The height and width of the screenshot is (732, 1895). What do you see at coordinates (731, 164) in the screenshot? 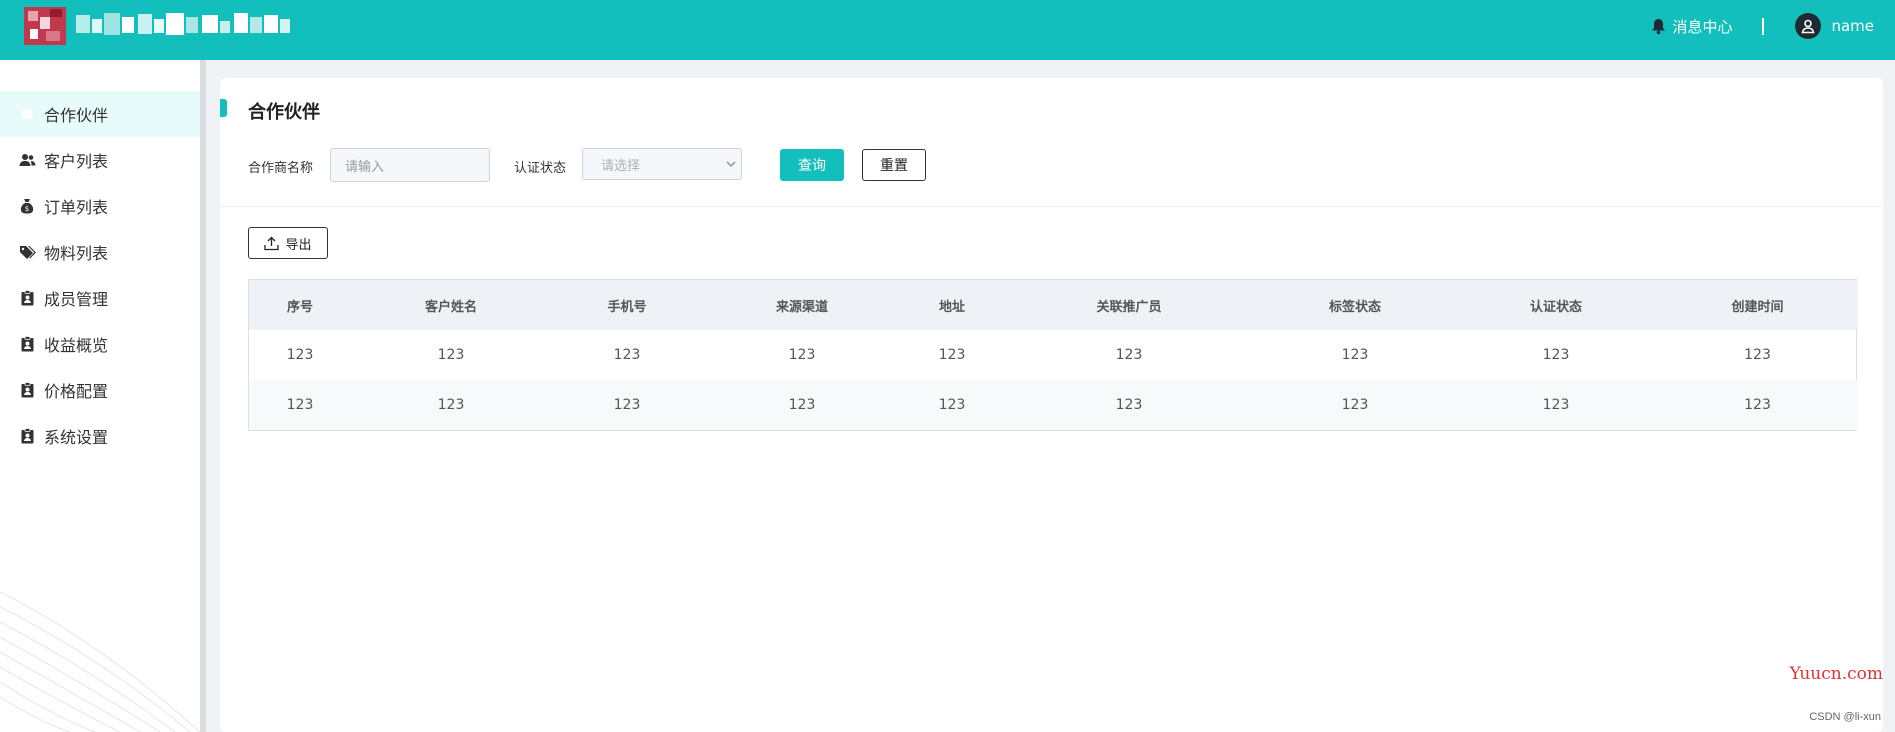
I see `chevron-down-icon` at bounding box center [731, 164].